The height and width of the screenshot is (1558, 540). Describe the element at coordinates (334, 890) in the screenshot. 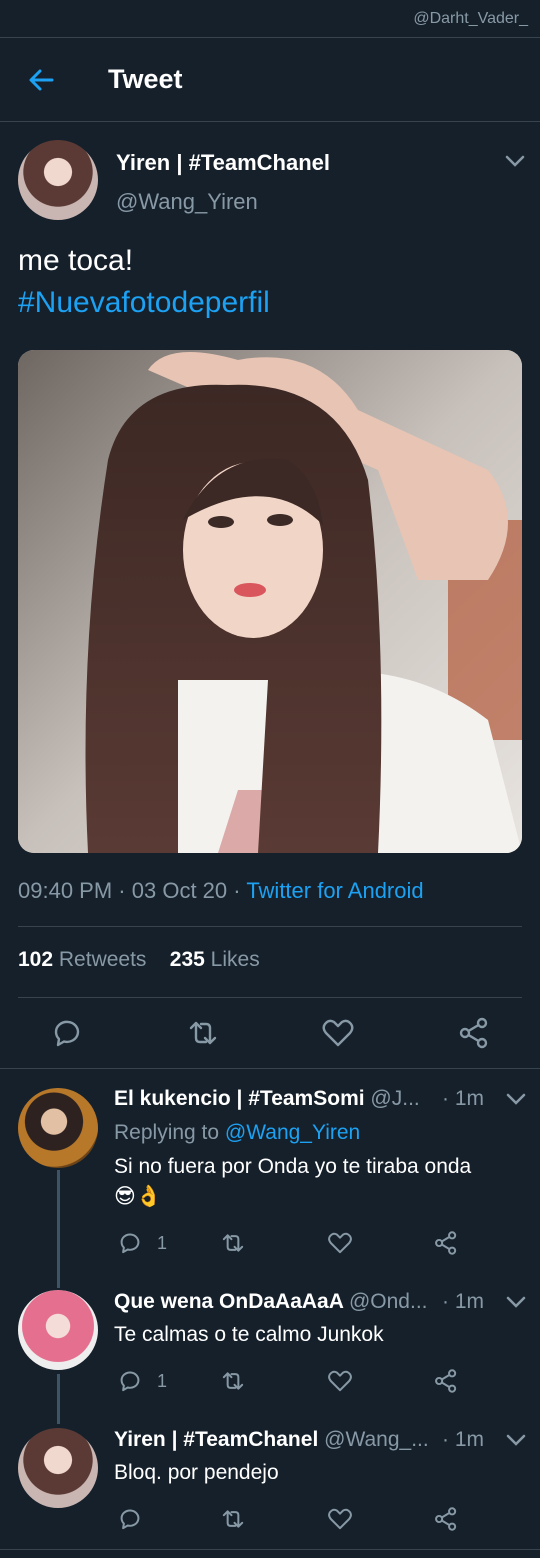

I see `tweet-source-link: Twitter for Android` at that location.